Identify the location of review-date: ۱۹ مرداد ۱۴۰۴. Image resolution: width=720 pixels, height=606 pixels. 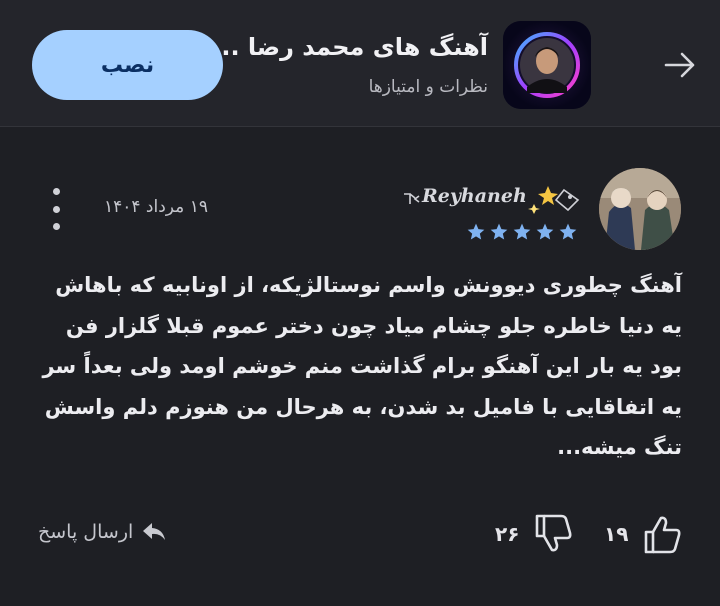
(156, 207).